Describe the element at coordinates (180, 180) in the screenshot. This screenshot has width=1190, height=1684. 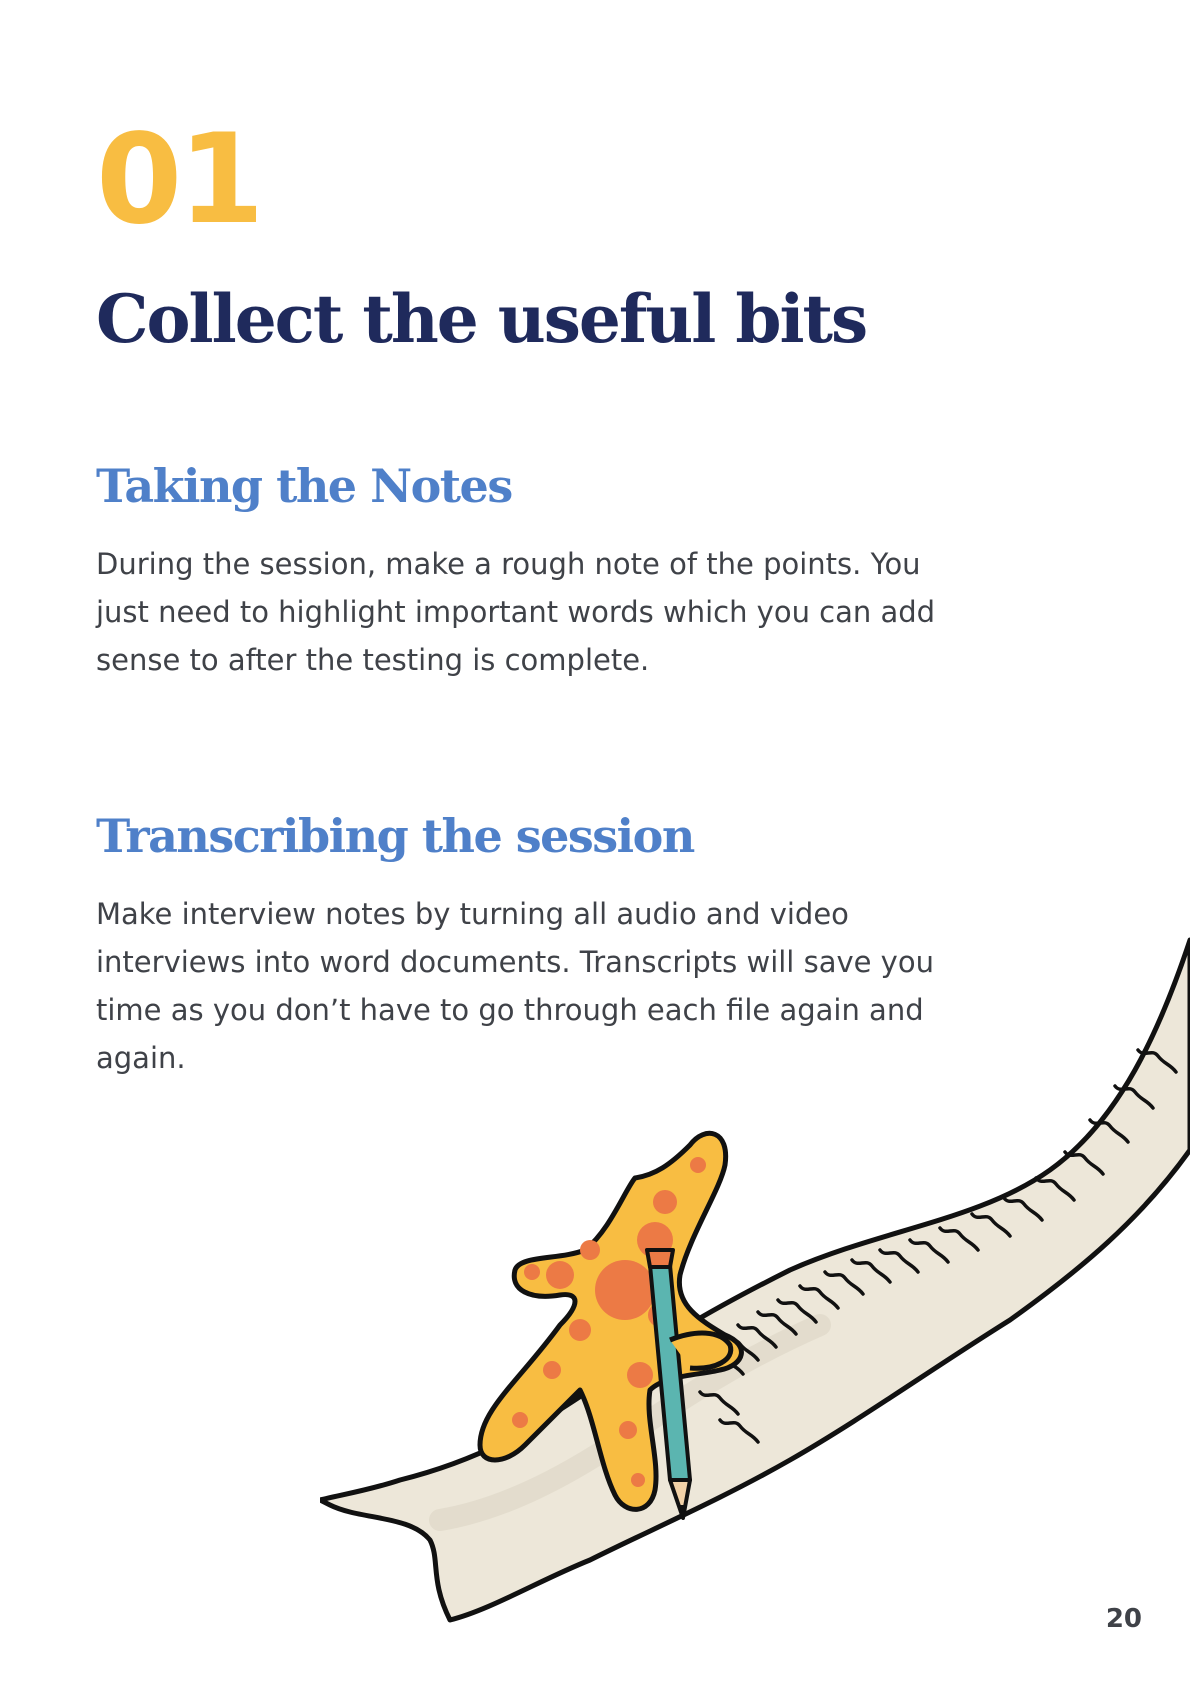
I see `chapter-number: 01` at that location.